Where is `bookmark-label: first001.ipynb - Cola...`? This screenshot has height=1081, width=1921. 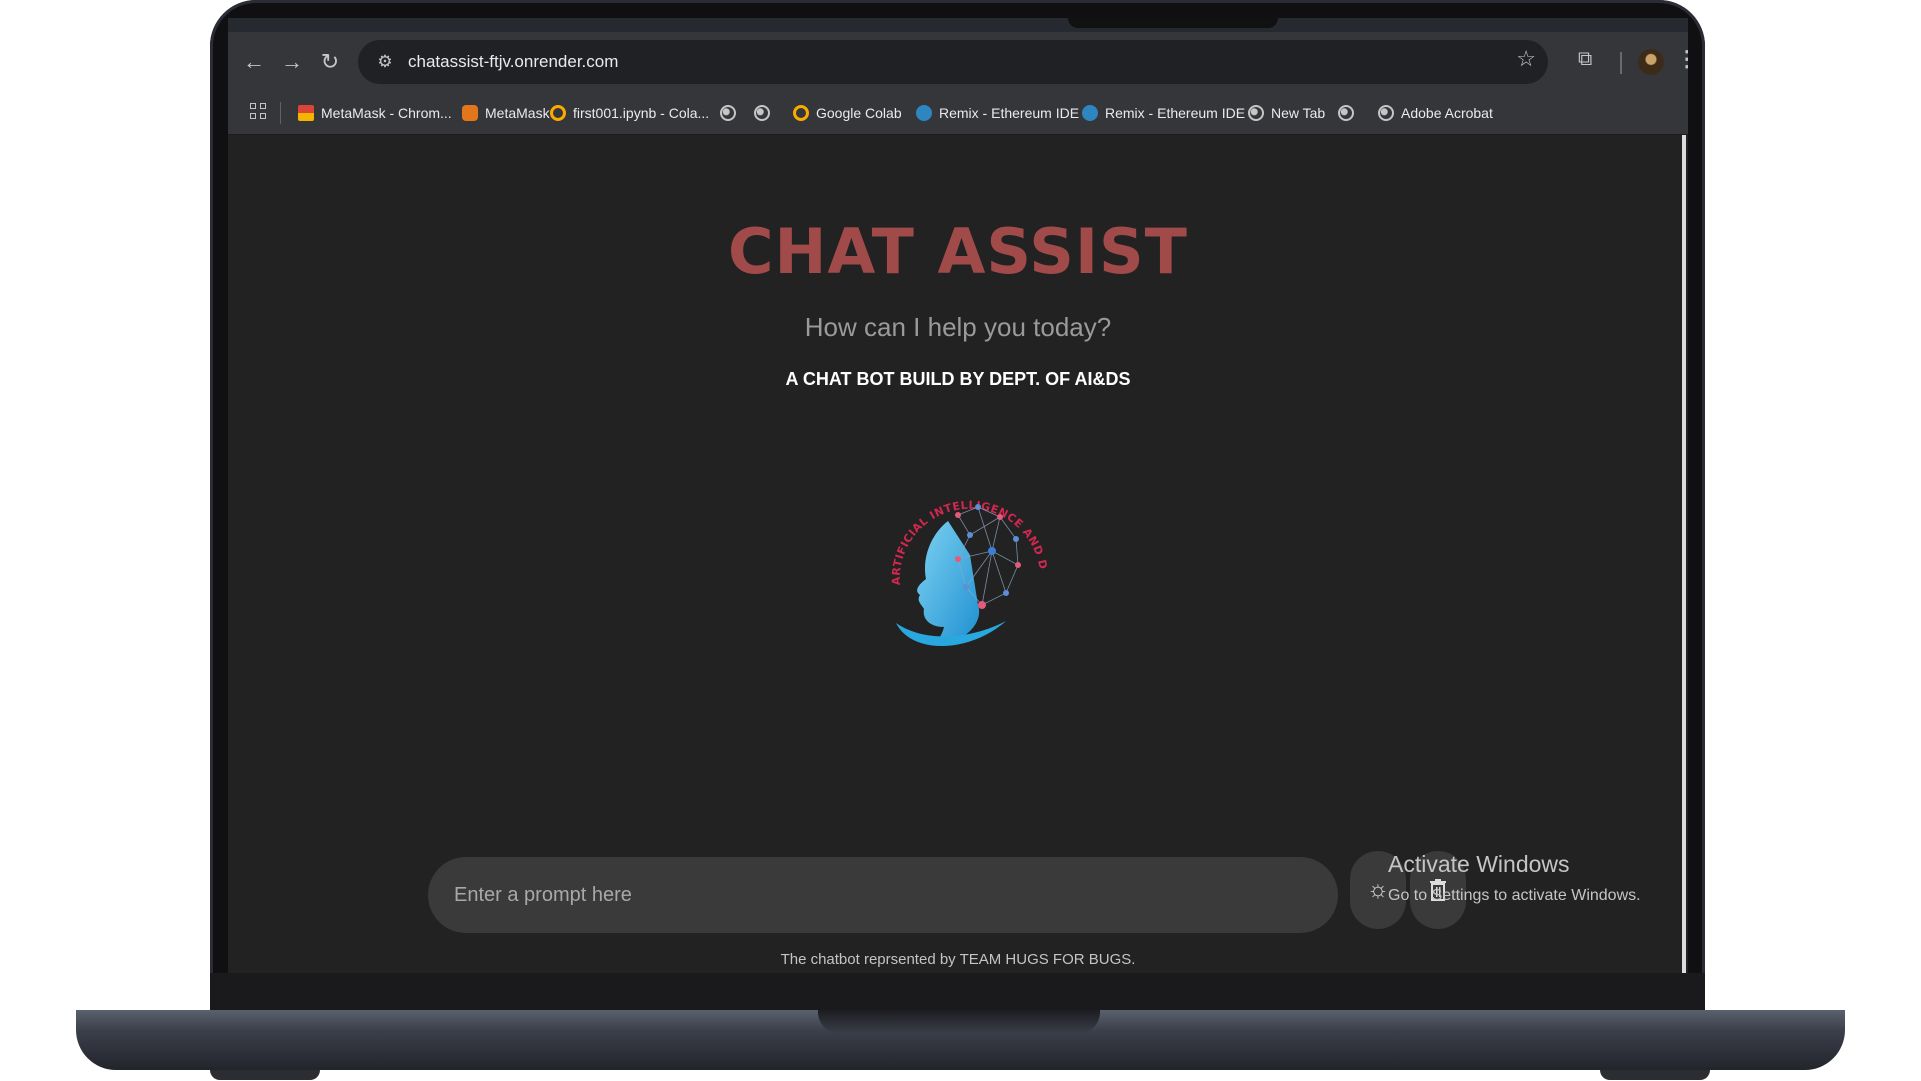
bookmark-label: first001.ipynb - Cola... is located at coordinates (641, 113).